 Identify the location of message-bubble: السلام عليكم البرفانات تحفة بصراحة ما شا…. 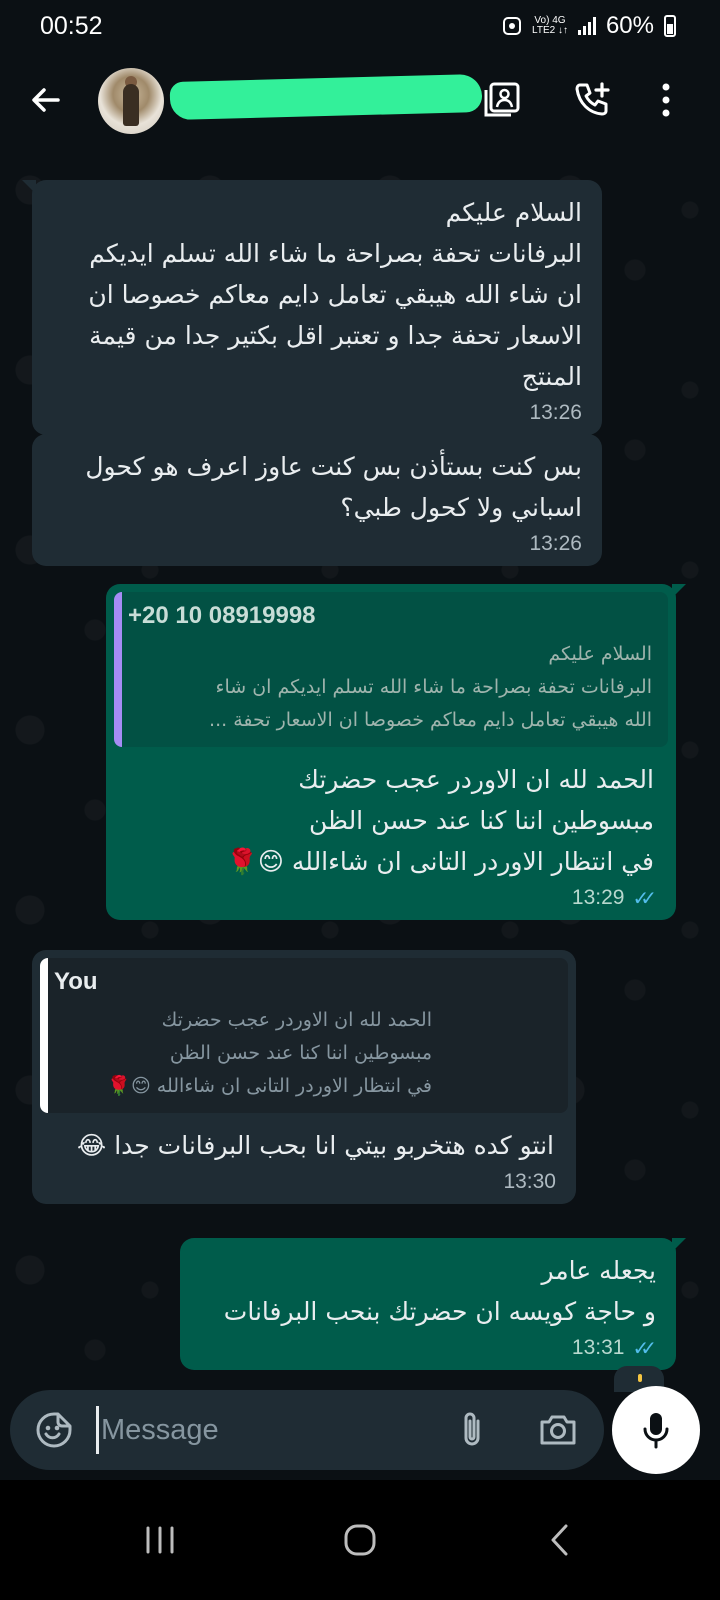
(312, 307).